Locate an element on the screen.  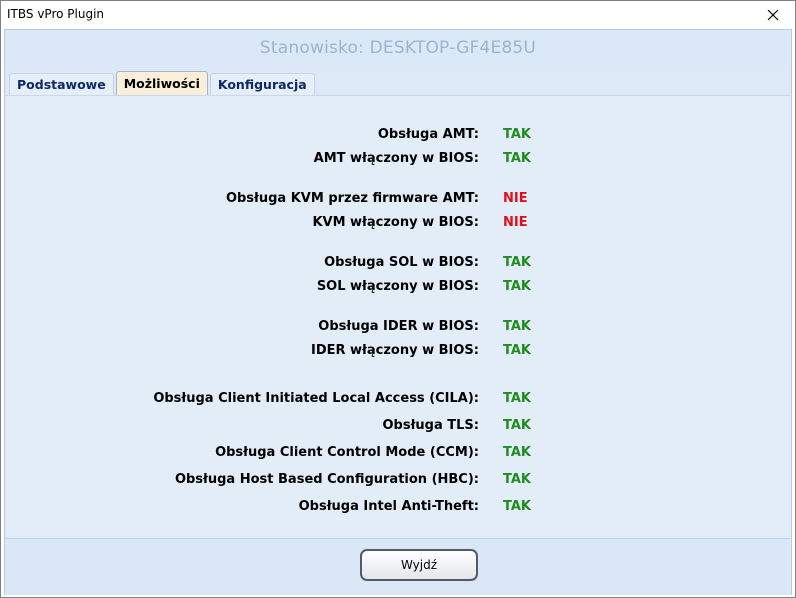
station-header: Stanowisko: DESKTOP-GF4E85U is located at coordinates (398, 48).